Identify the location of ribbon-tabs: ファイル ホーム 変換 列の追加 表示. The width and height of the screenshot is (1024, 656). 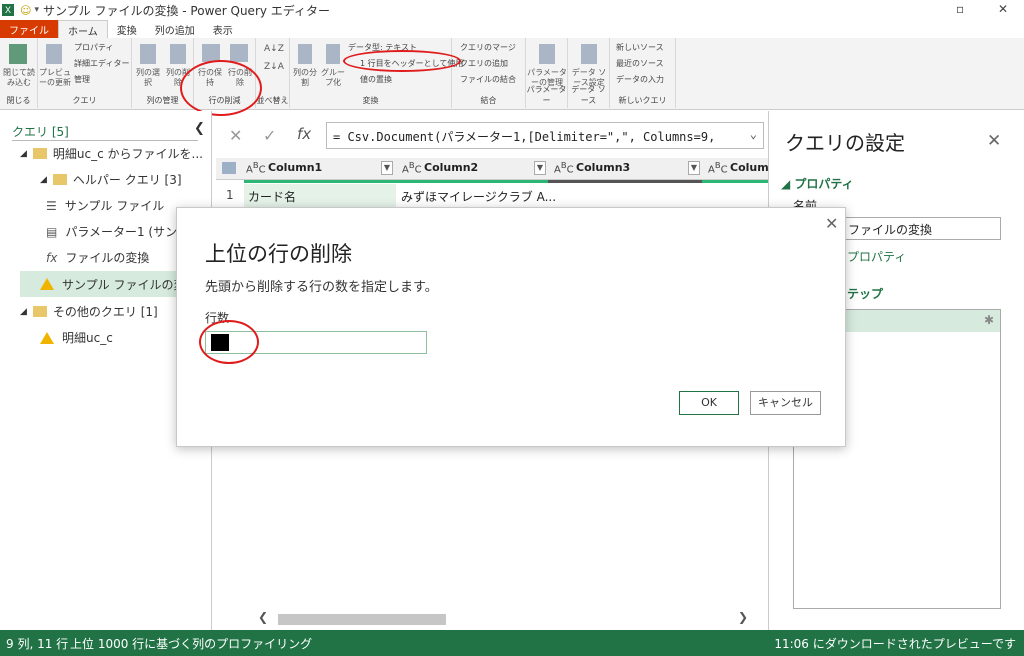
(512, 29).